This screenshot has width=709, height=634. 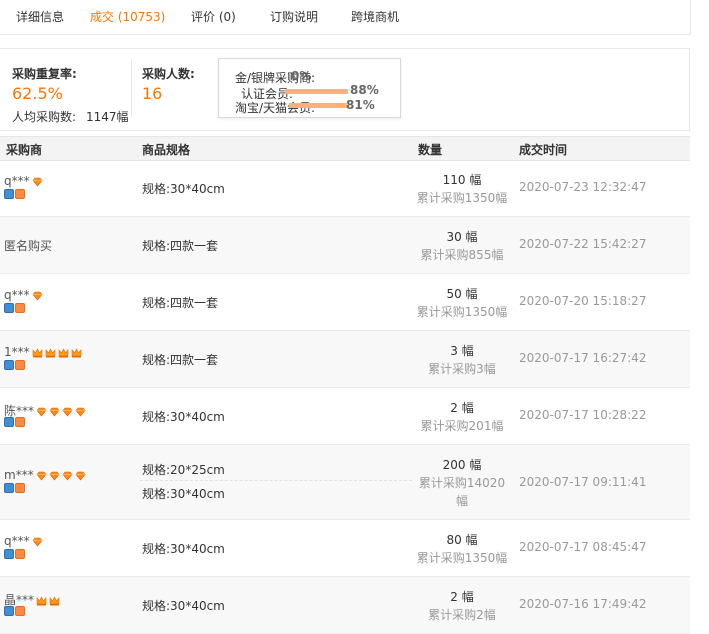 I want to click on buyer-name-text: 1***, so click(x=17, y=352).